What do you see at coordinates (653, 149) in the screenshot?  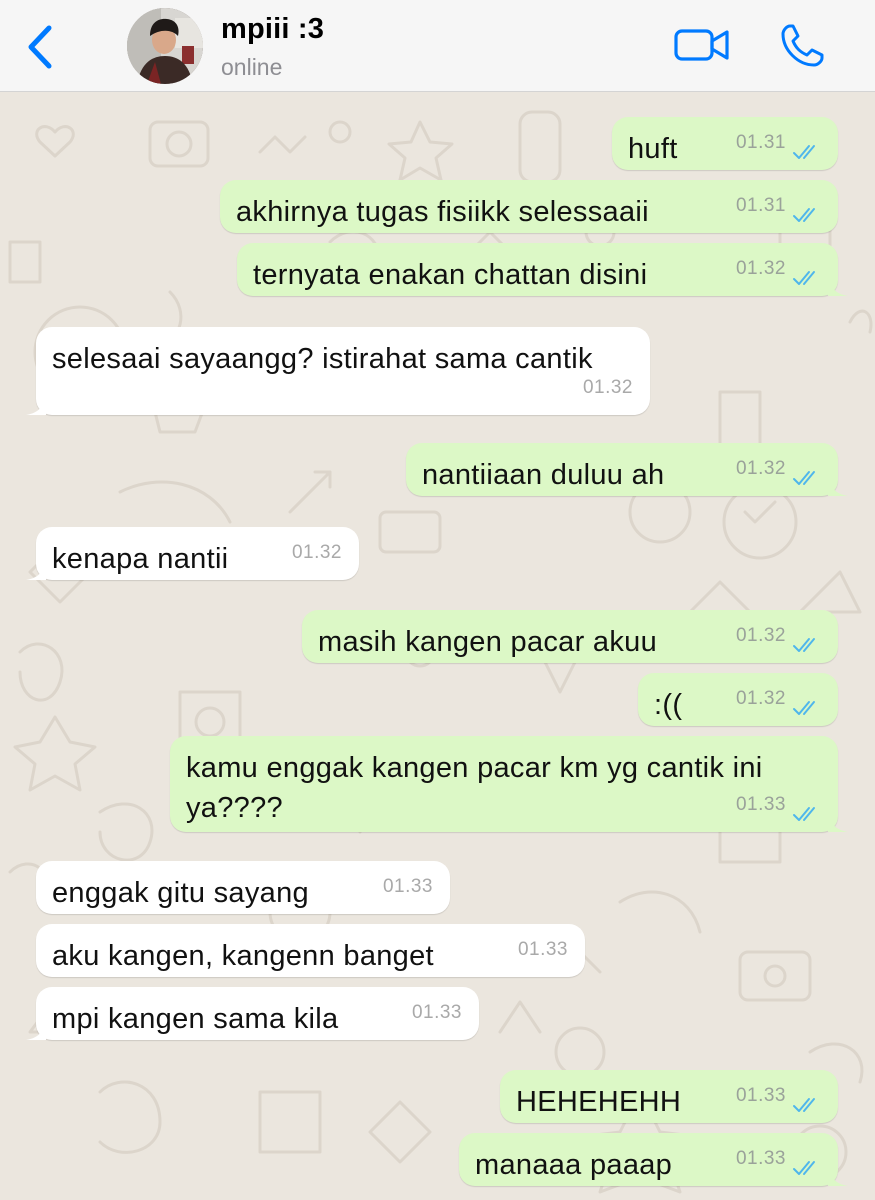 I see `message-text: huft` at bounding box center [653, 149].